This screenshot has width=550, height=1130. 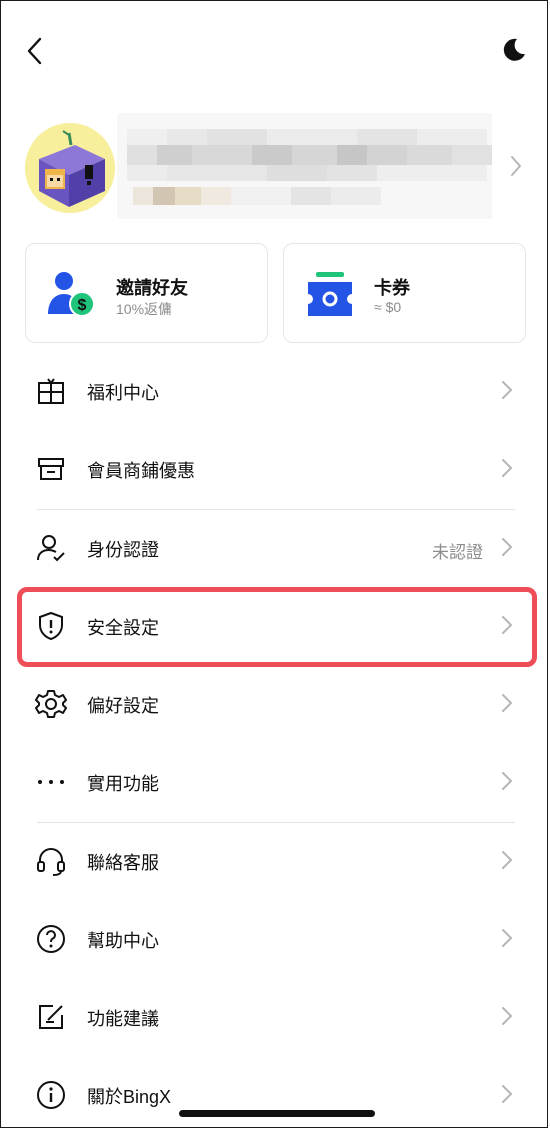 I want to click on moon-icon, so click(x=514, y=49).